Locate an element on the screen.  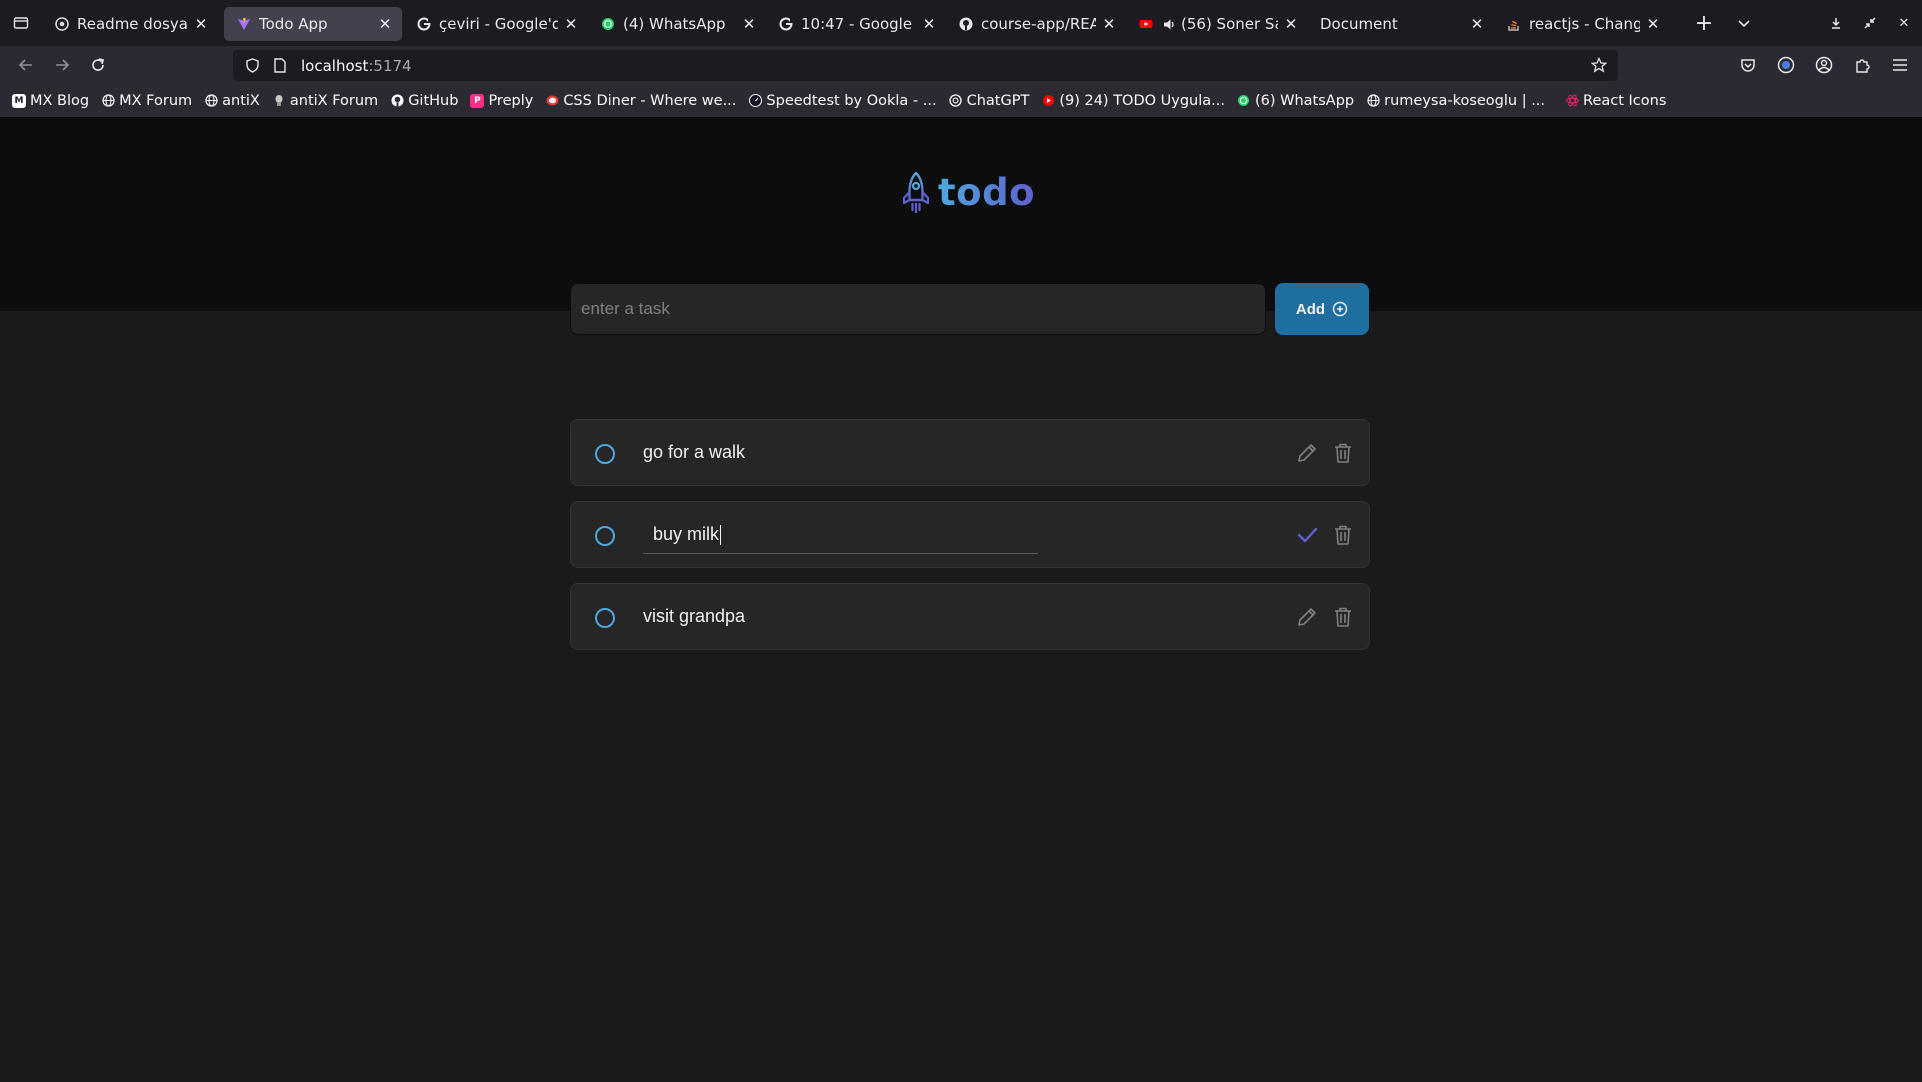
address-bar: localhost:5174 is located at coordinates (925, 65).